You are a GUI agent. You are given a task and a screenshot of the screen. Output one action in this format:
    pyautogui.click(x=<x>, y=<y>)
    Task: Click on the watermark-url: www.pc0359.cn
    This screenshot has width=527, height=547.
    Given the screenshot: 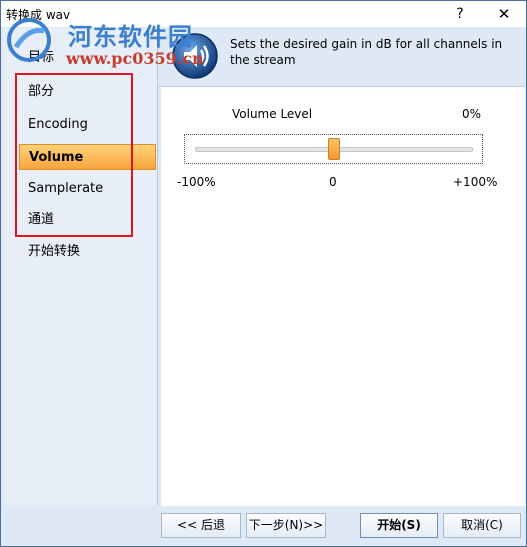 What is the action you would take?
    pyautogui.click(x=135, y=58)
    